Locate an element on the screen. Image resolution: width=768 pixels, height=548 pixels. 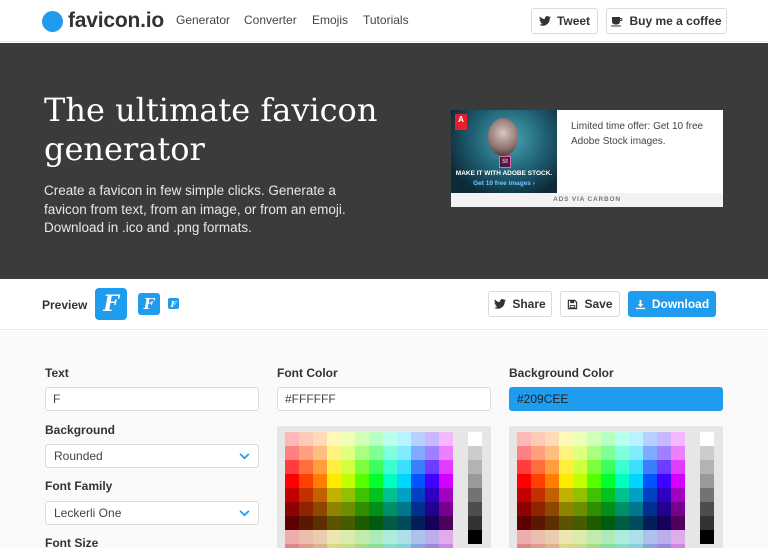
font-color-swatches is located at coordinates (370, 490).